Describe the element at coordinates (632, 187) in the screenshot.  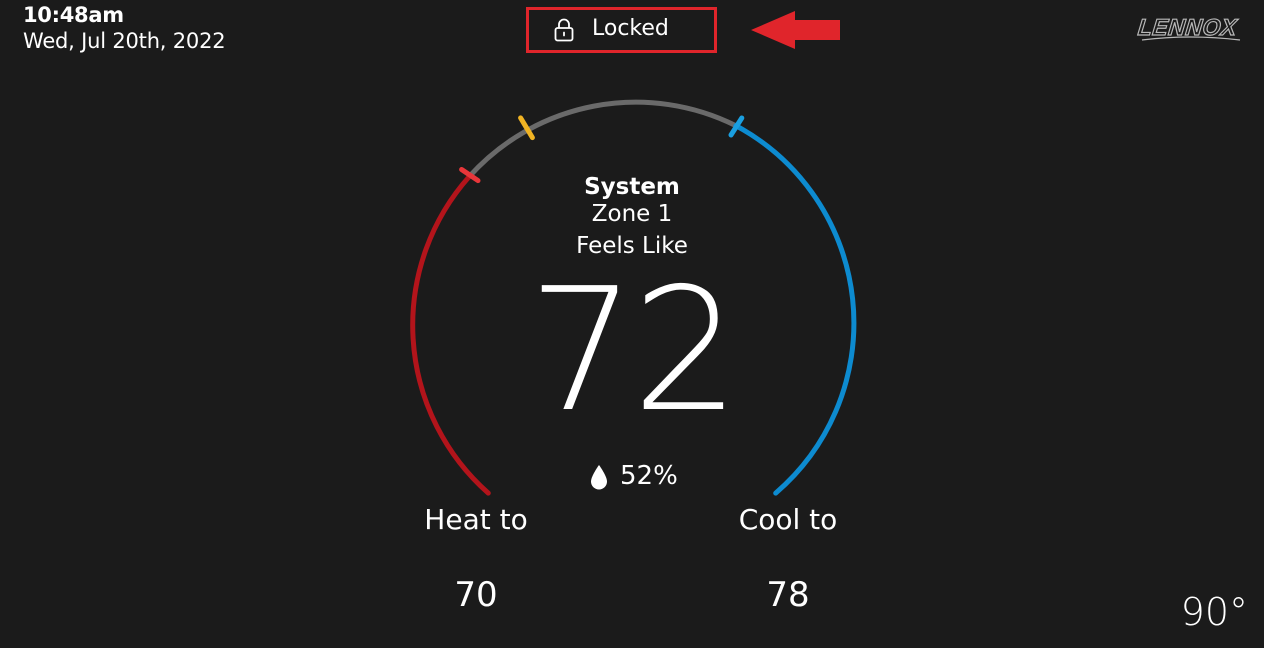
I see `system-label: System` at that location.